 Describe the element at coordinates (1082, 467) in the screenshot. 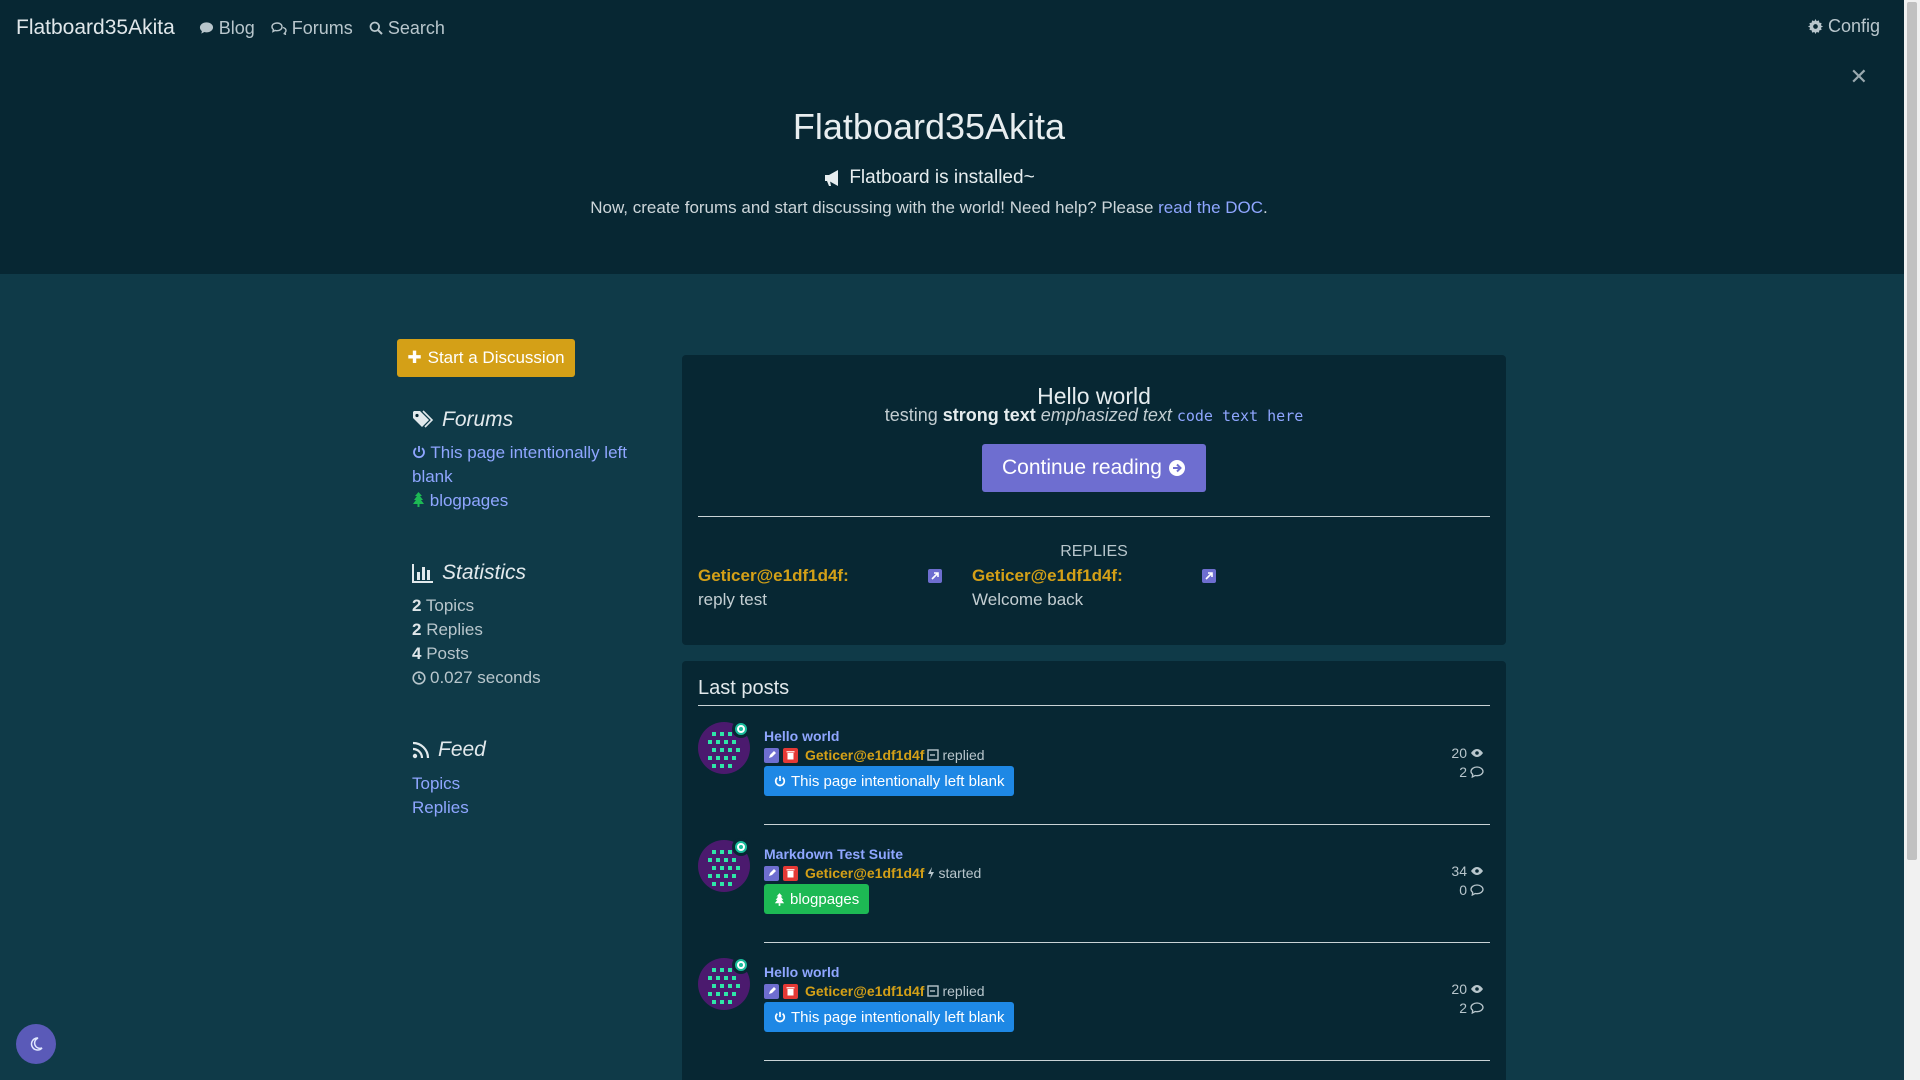

I see `continue-reading-label: Continue reading` at that location.